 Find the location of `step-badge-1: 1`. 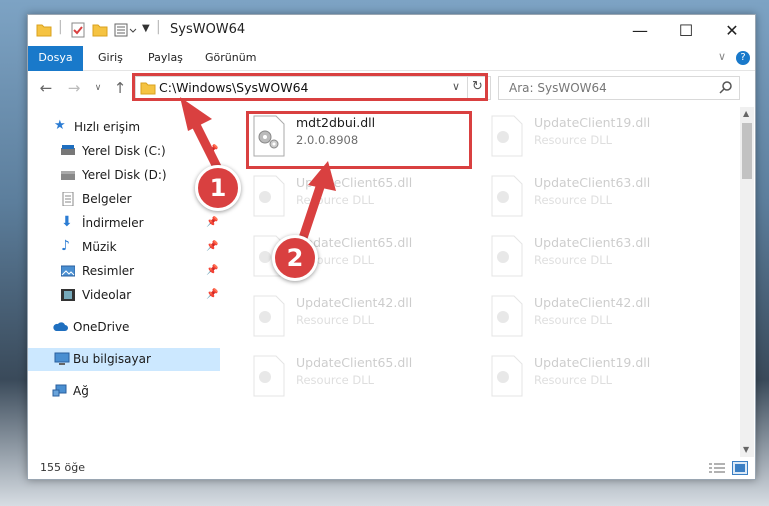

step-badge-1: 1 is located at coordinates (218, 188).